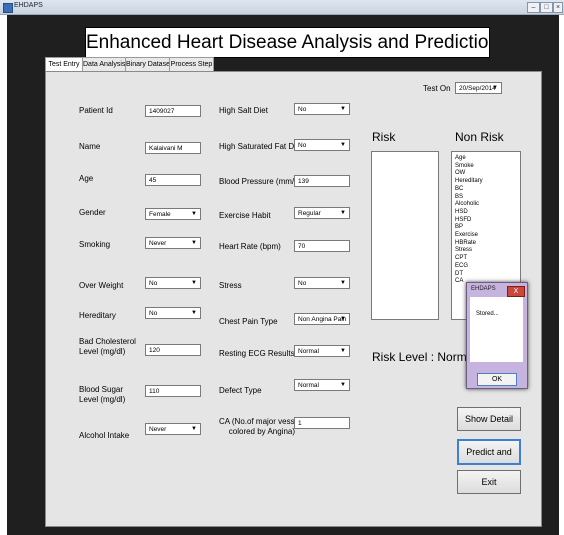 This screenshot has width=564, height=535. What do you see at coordinates (485, 174) in the screenshot?
I see `list-item: OW` at bounding box center [485, 174].